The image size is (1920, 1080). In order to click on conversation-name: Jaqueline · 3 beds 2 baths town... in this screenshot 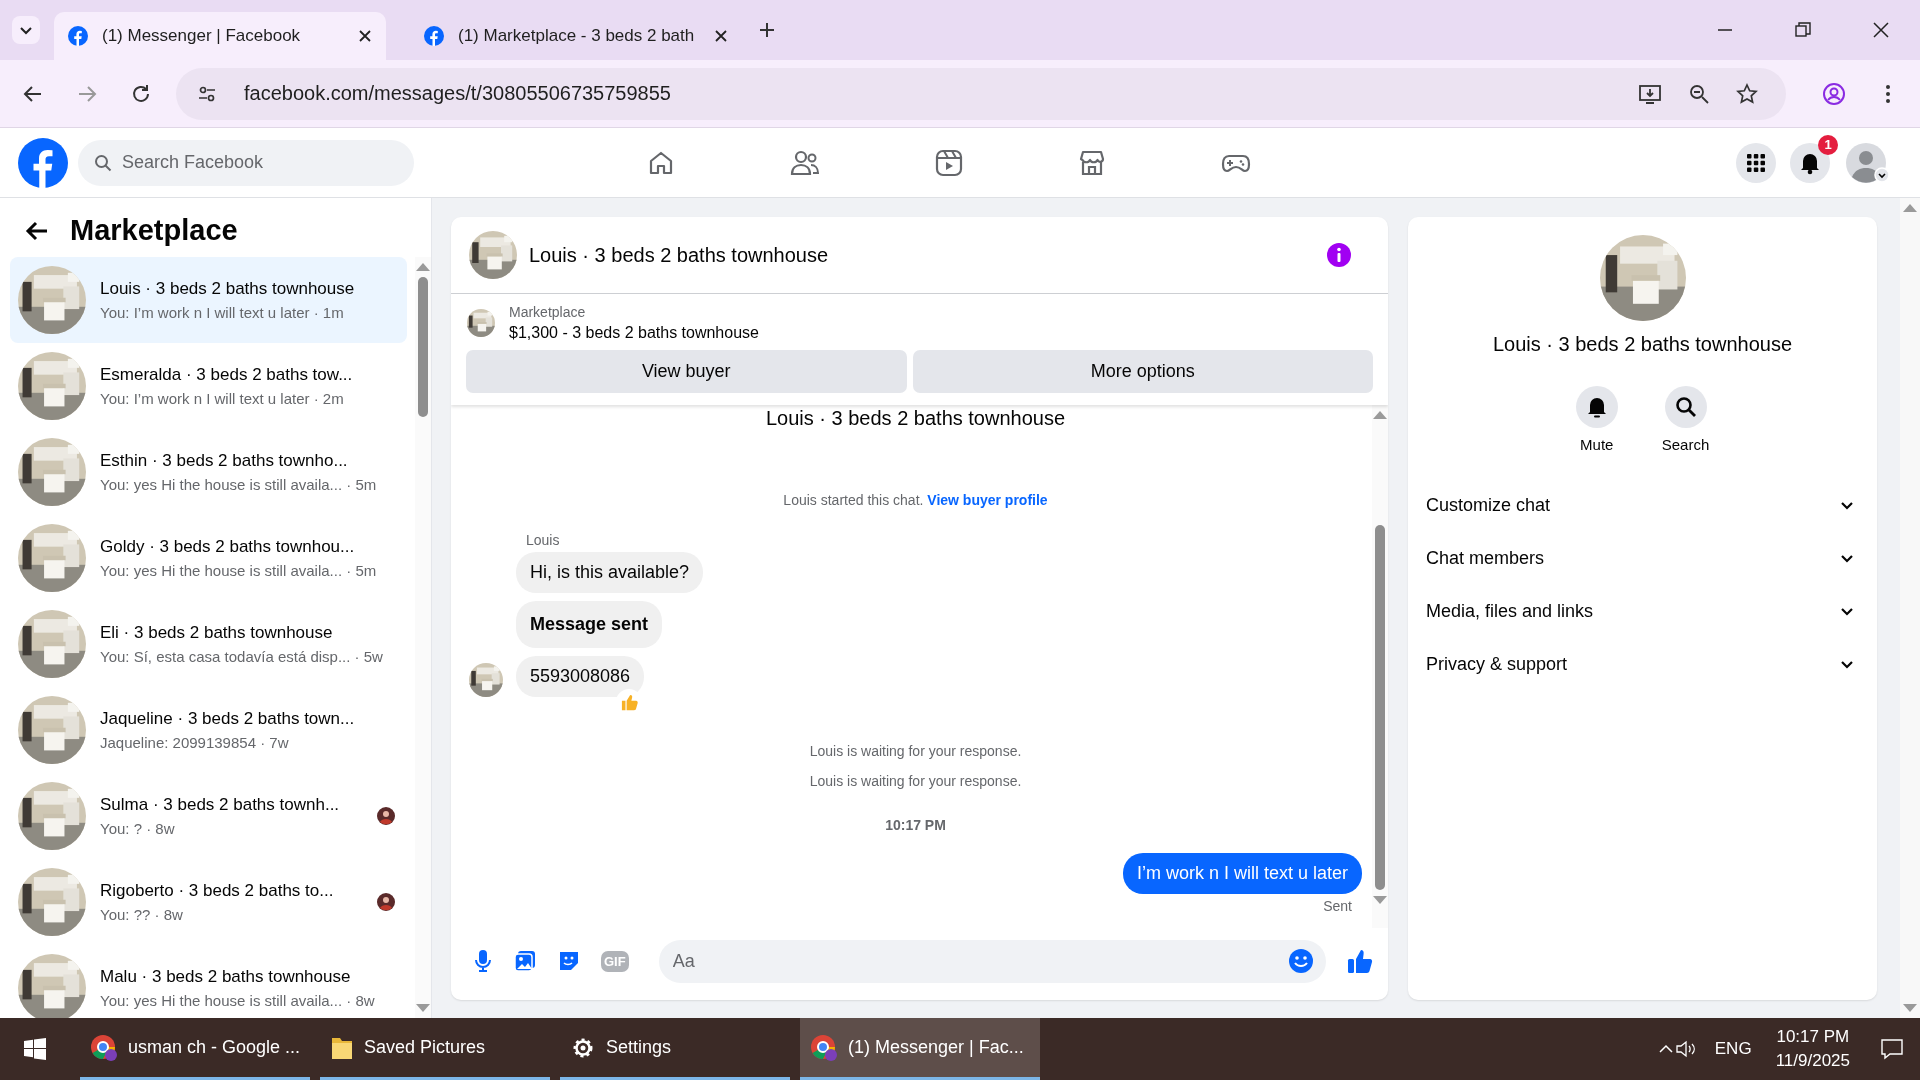, I will do `click(228, 719)`.